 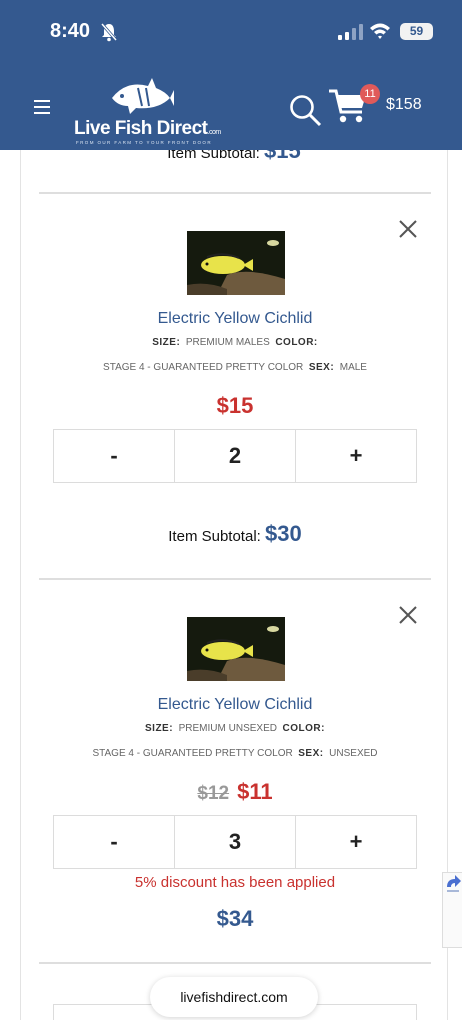 I want to click on clock: 8:40, so click(x=70, y=31).